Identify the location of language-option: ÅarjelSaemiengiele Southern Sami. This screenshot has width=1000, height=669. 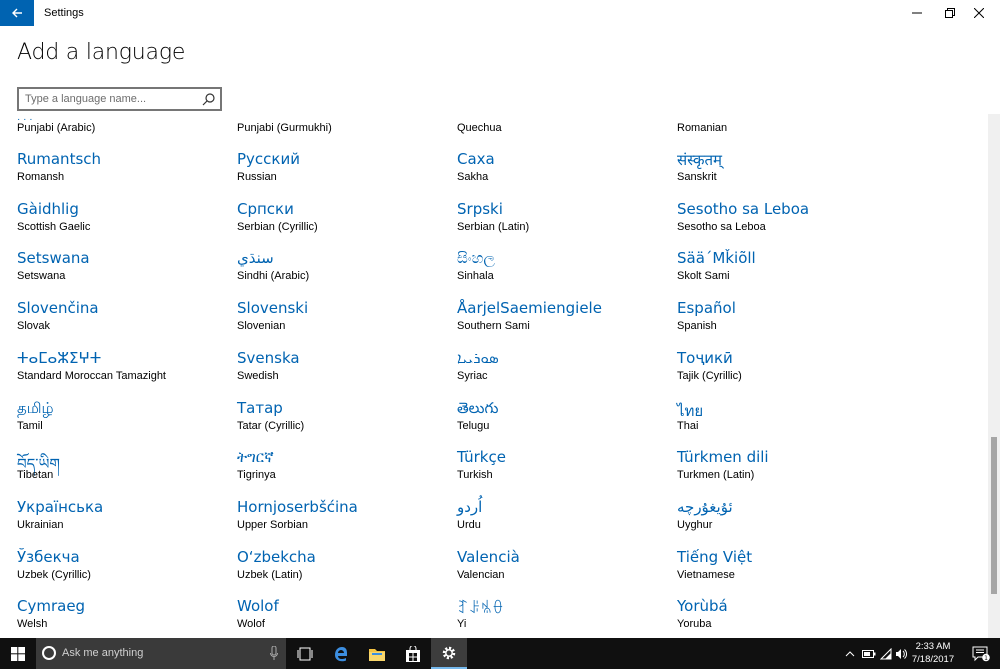
(567, 323).